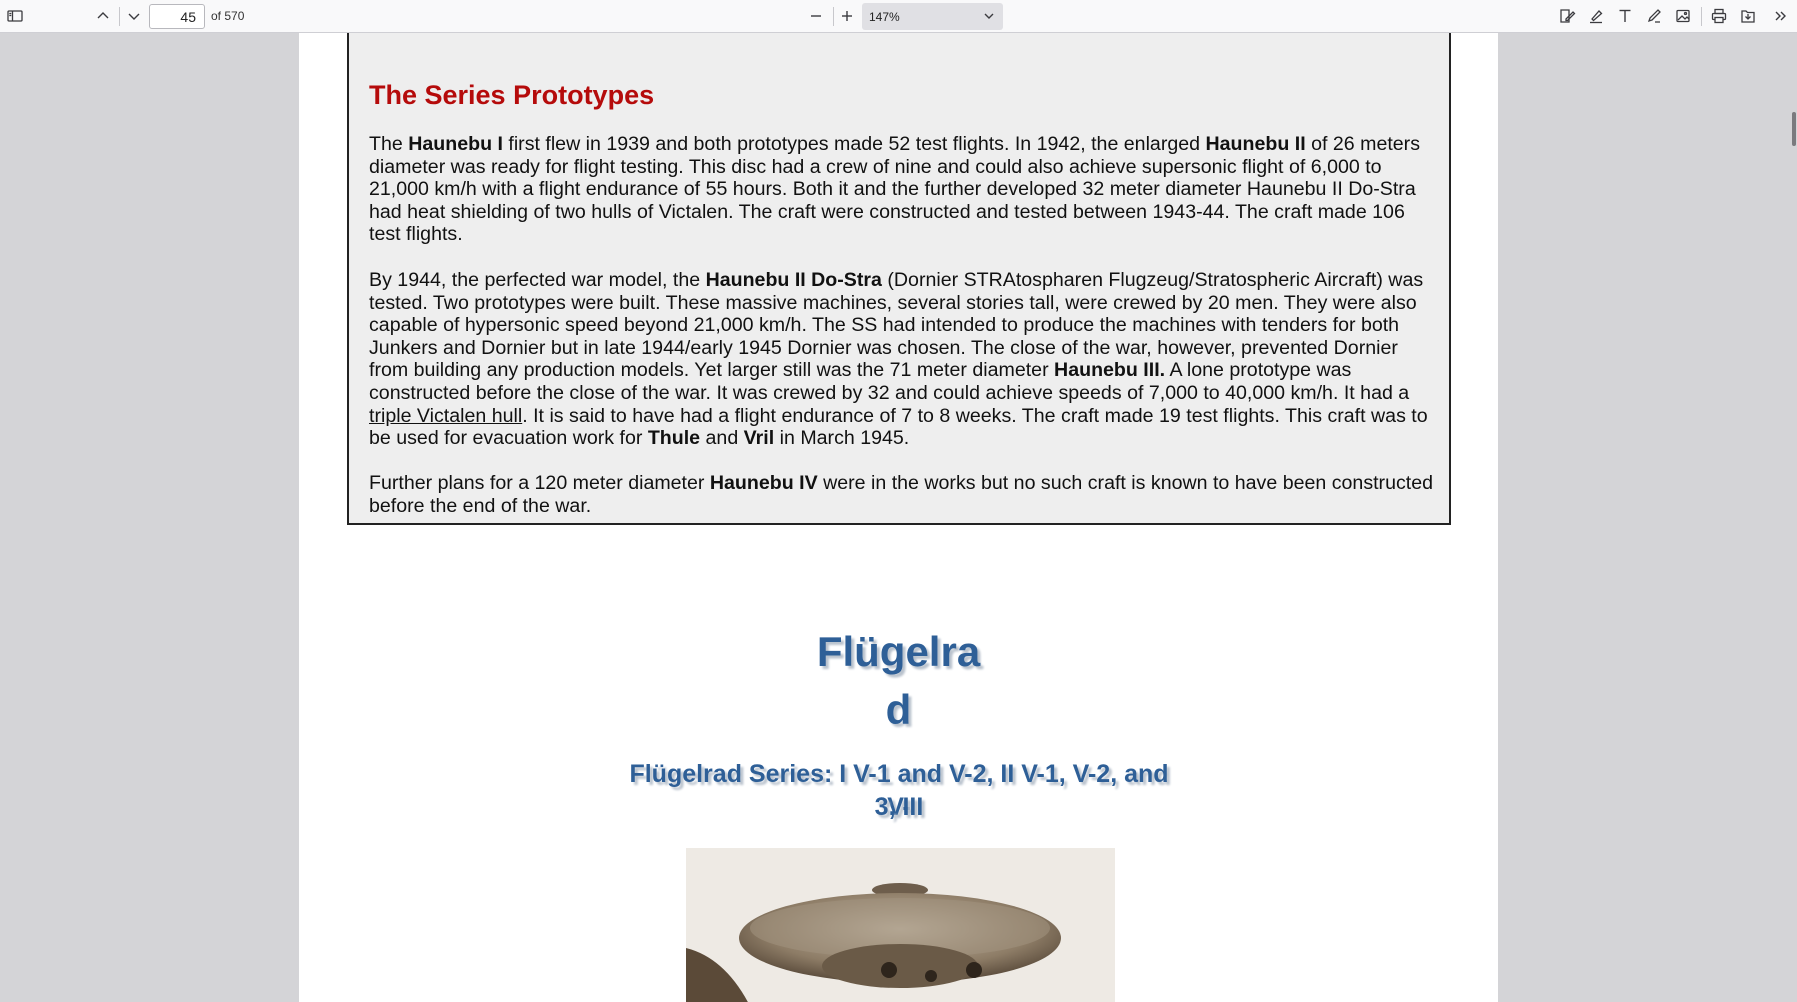 Image resolution: width=1797 pixels, height=1002 pixels. I want to click on heading-line-2: d, so click(898, 709).